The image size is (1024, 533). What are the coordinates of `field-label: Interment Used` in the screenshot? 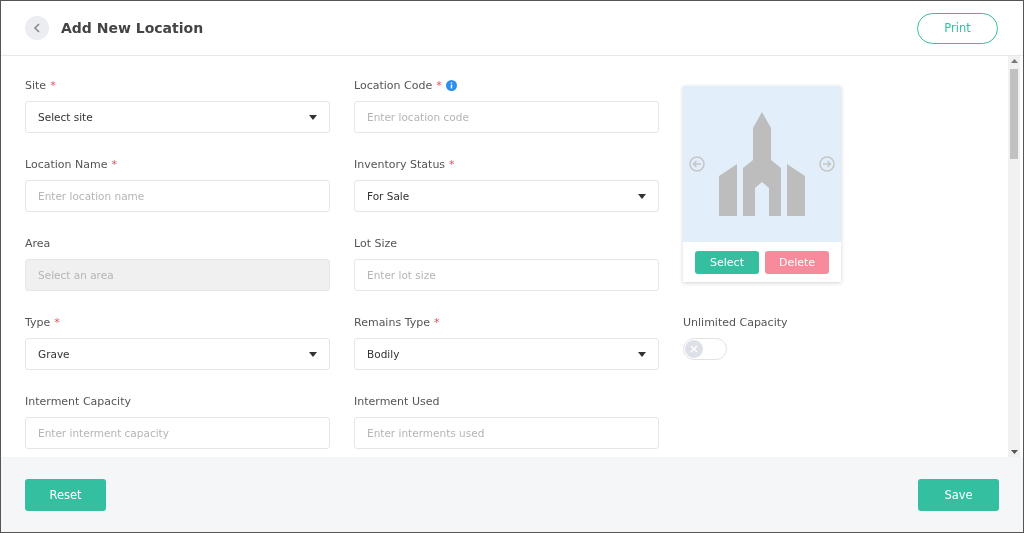 It's located at (397, 401).